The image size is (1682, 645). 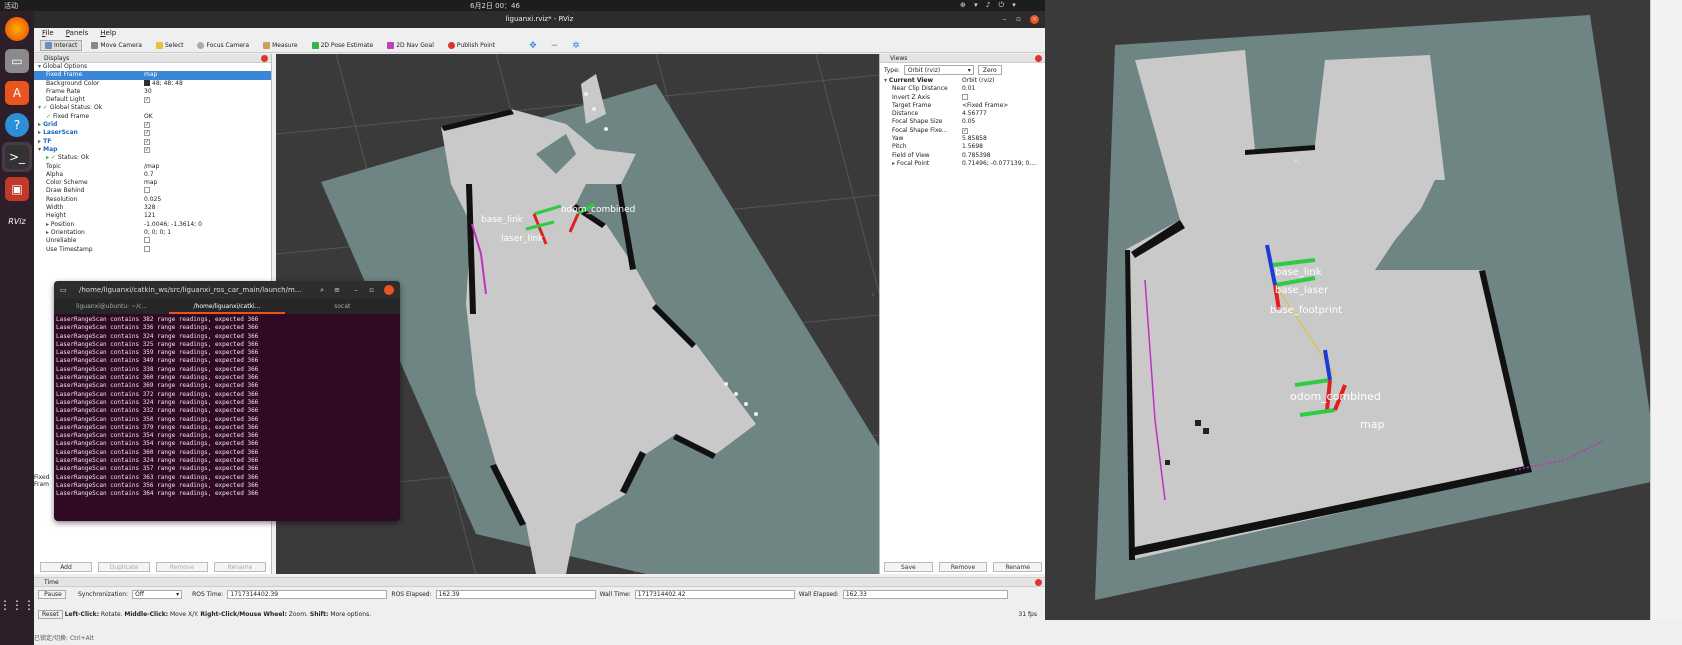 I want to click on display-property-row: Color Scheme map, so click(x=152, y=183).